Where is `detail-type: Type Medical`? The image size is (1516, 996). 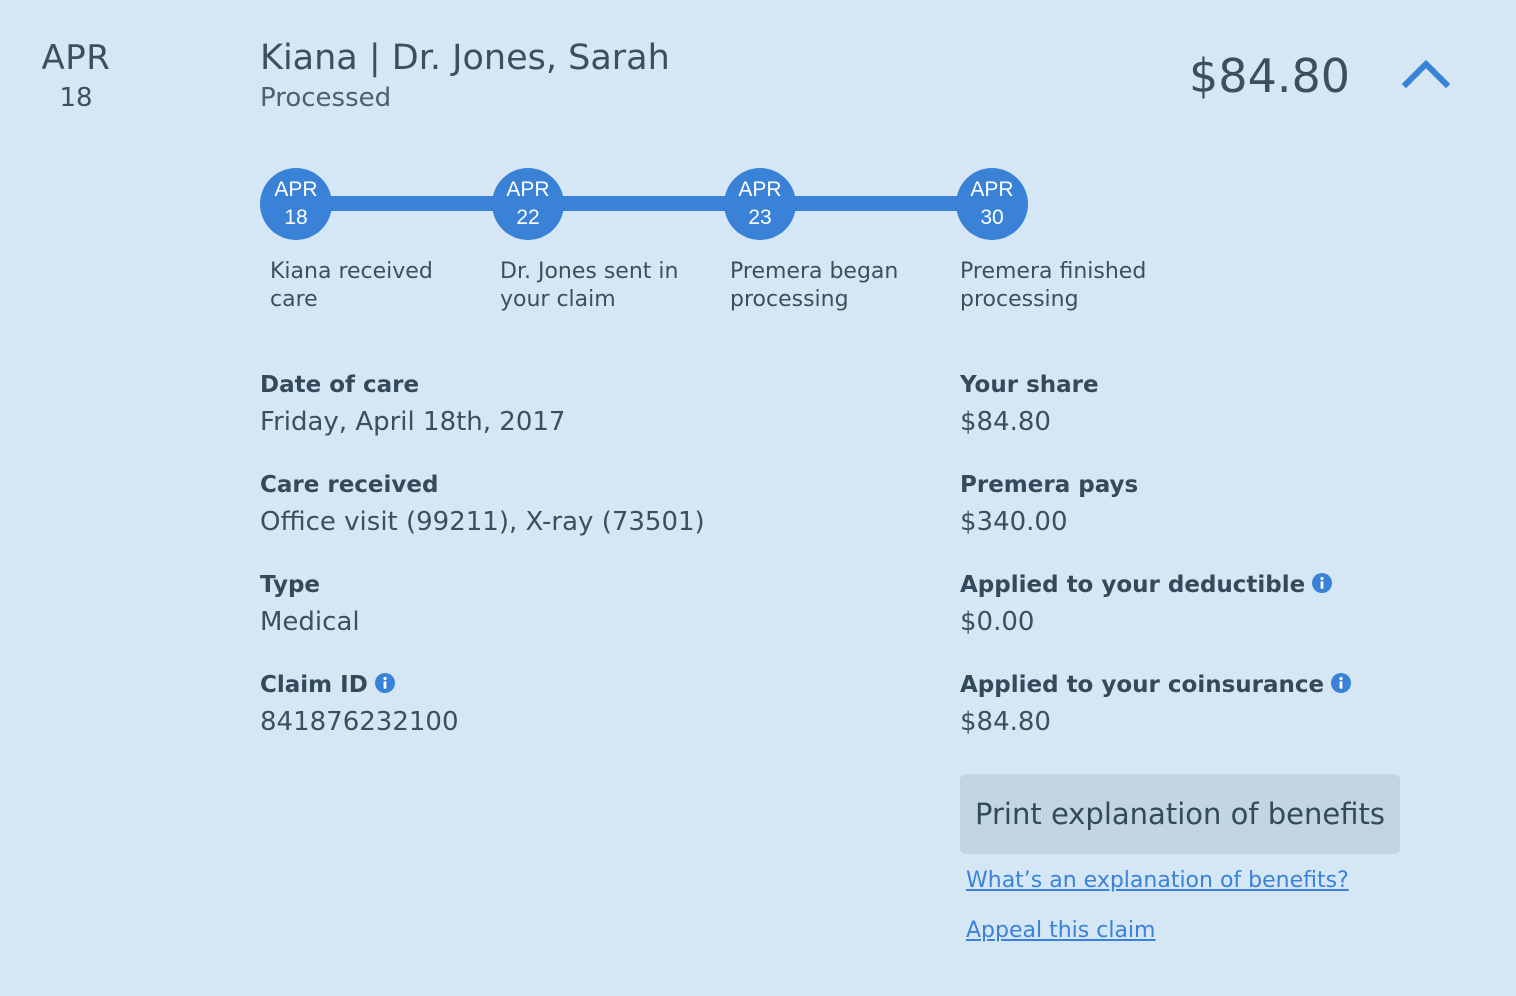
detail-type: Type Medical is located at coordinates (570, 618).